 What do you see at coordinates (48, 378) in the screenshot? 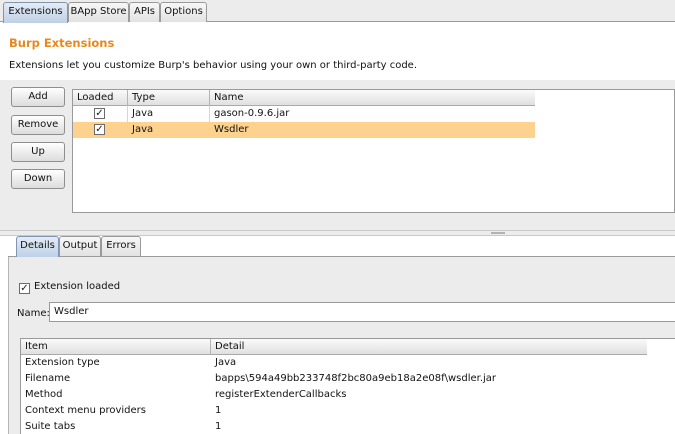
I see `info-item: Filename` at bounding box center [48, 378].